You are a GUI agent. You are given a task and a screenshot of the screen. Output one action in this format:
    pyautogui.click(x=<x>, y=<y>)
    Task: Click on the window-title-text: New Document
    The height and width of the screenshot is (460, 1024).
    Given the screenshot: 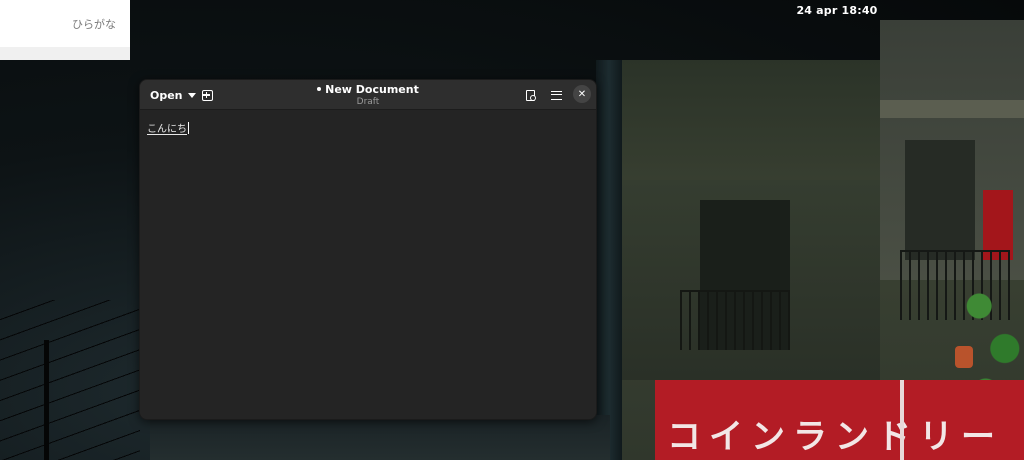 What is the action you would take?
    pyautogui.click(x=372, y=89)
    